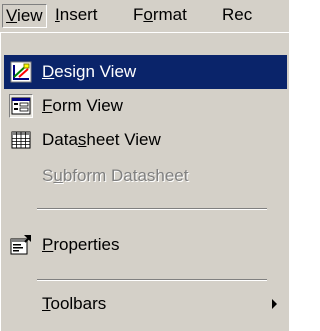 The height and width of the screenshot is (331, 320). What do you see at coordinates (274, 304) in the screenshot?
I see `submenu-arrow-icon` at bounding box center [274, 304].